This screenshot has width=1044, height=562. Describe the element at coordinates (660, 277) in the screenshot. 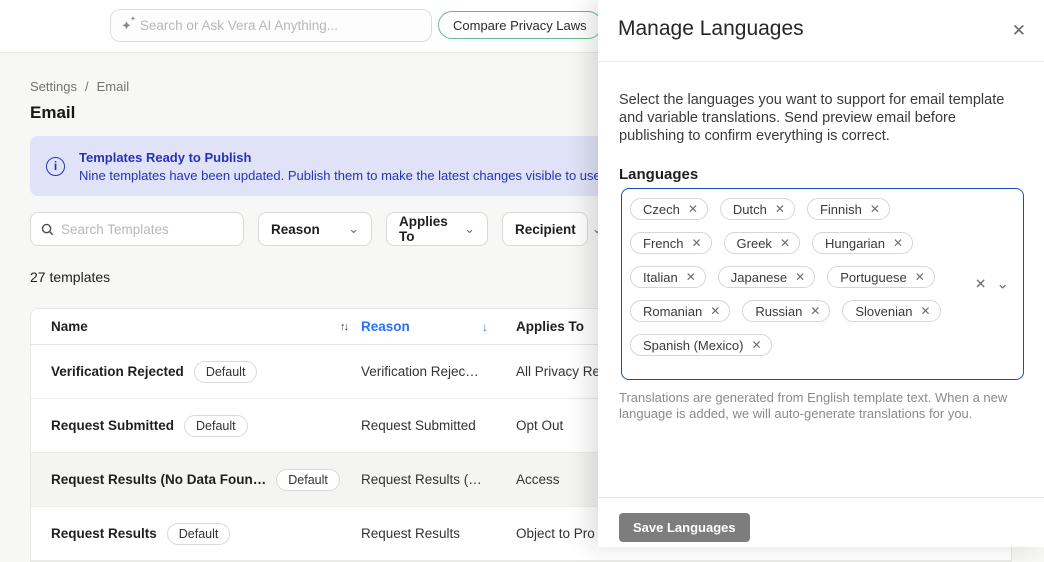

I see `language-chip-label: Italian` at that location.